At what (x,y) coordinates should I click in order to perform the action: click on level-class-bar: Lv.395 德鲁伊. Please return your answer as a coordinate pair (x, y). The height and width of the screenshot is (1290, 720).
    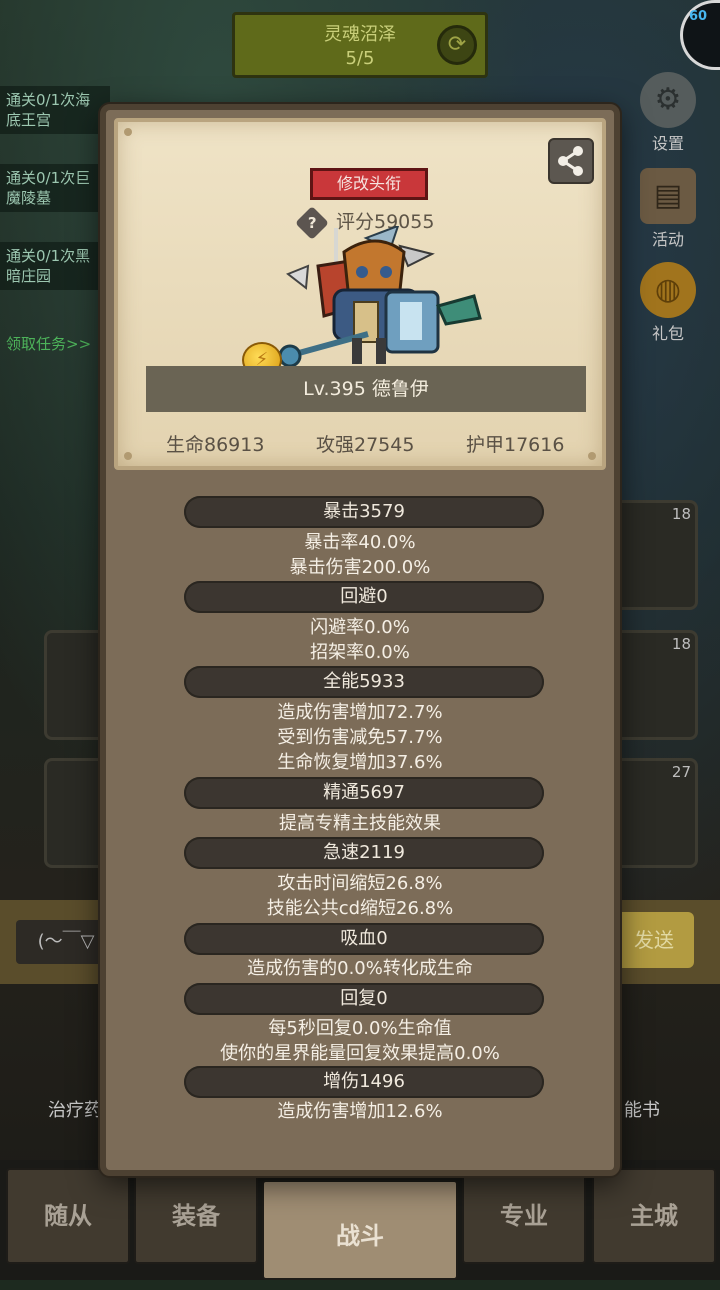
    Looking at the image, I should click on (366, 389).